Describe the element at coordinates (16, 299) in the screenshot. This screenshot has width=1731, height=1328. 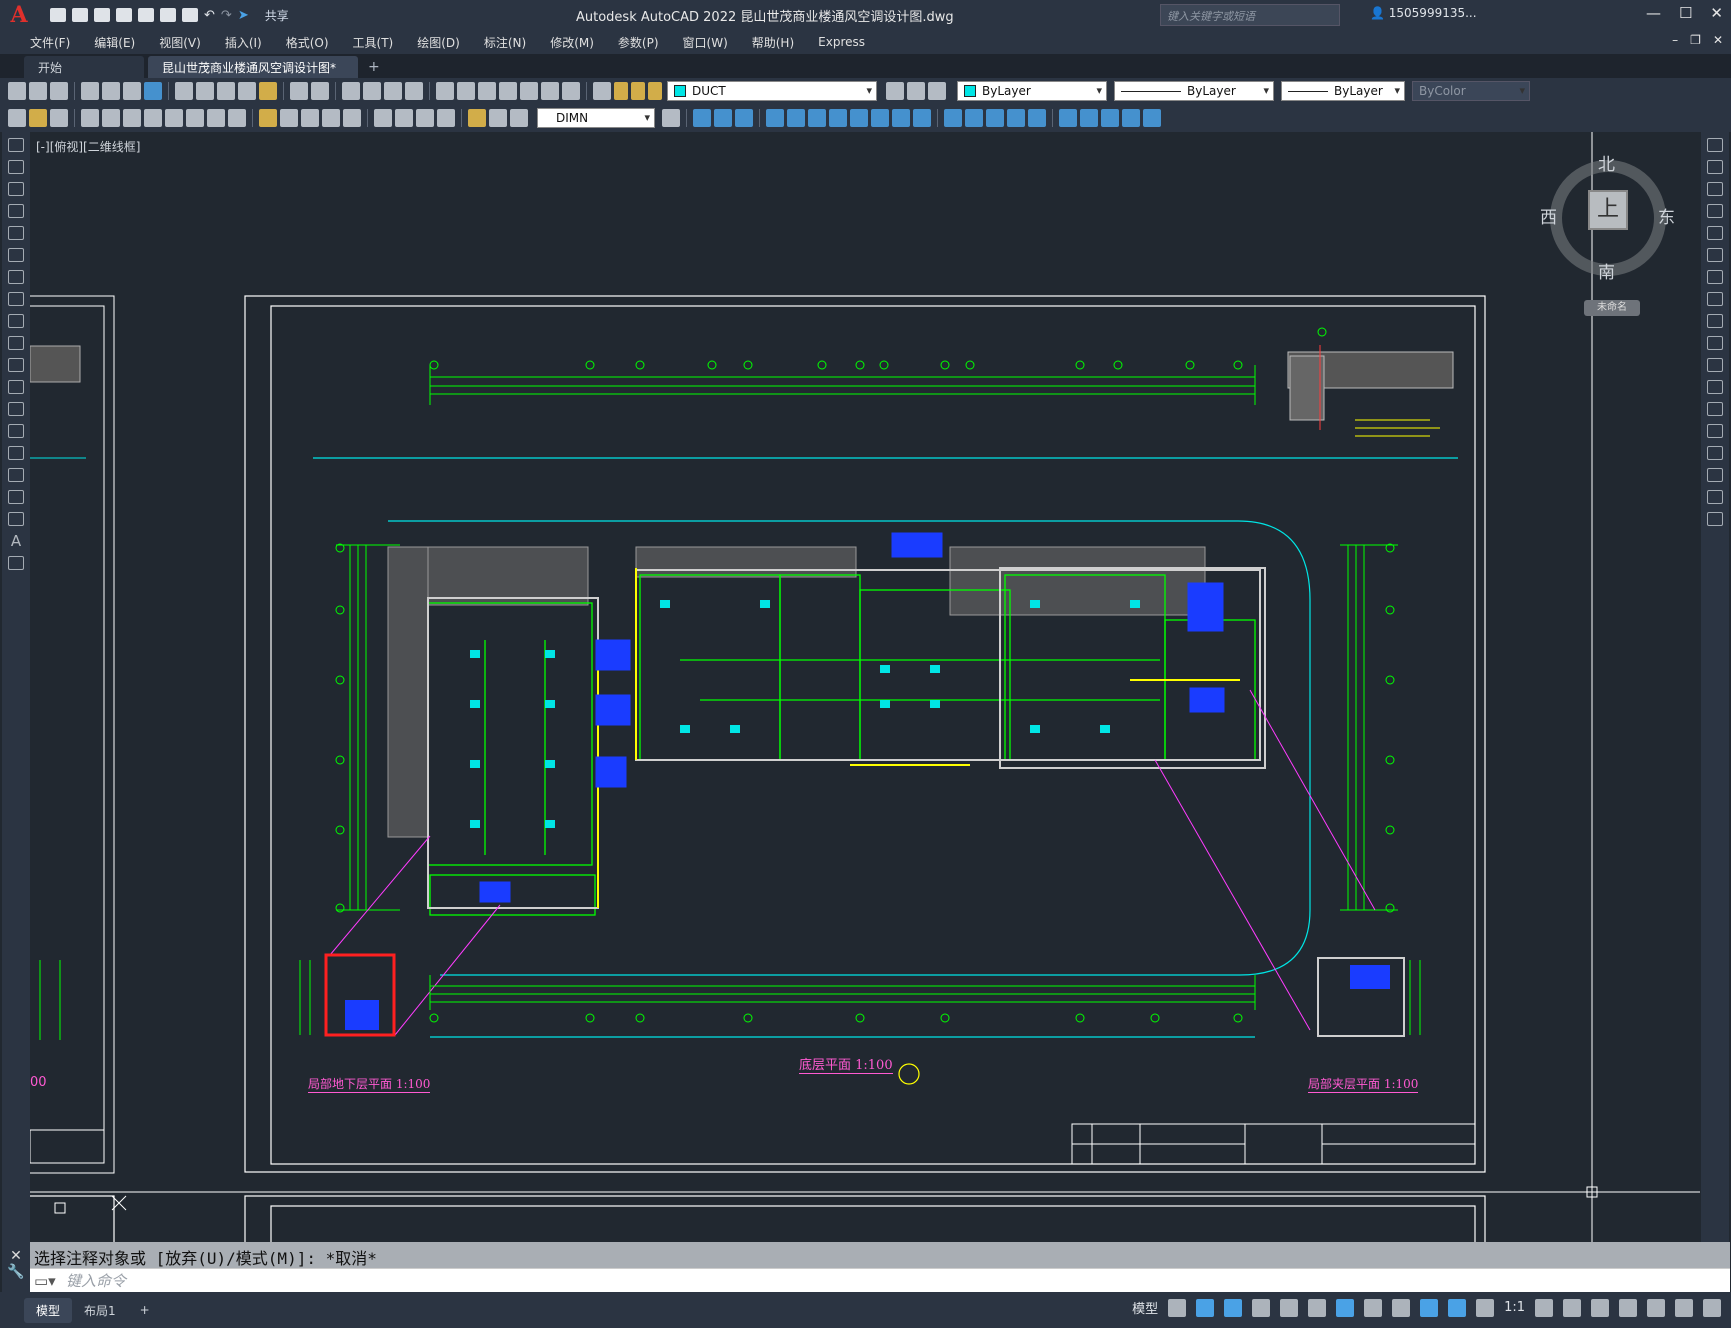
I see `revision-cloud-icon` at that location.